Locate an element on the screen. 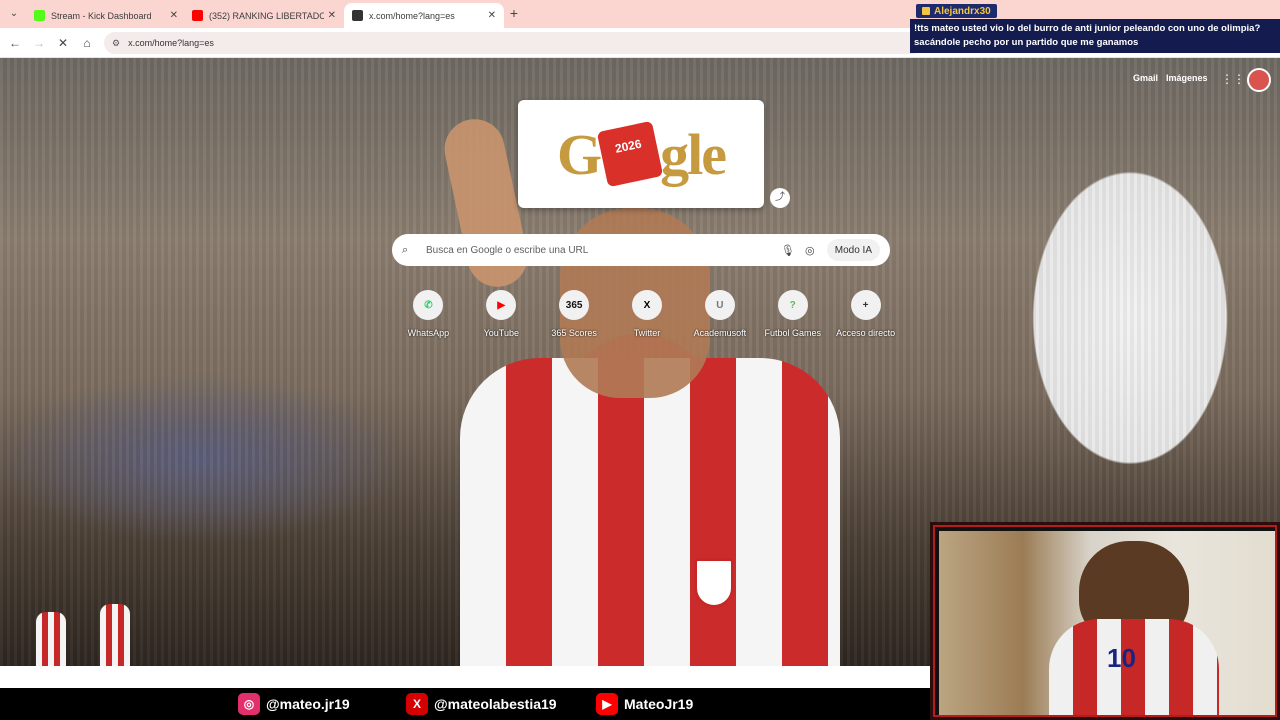 The width and height of the screenshot is (1280, 720). tab-ranking-libertadores: (352) RANKING LIBERTADORES ✕ is located at coordinates (264, 15).